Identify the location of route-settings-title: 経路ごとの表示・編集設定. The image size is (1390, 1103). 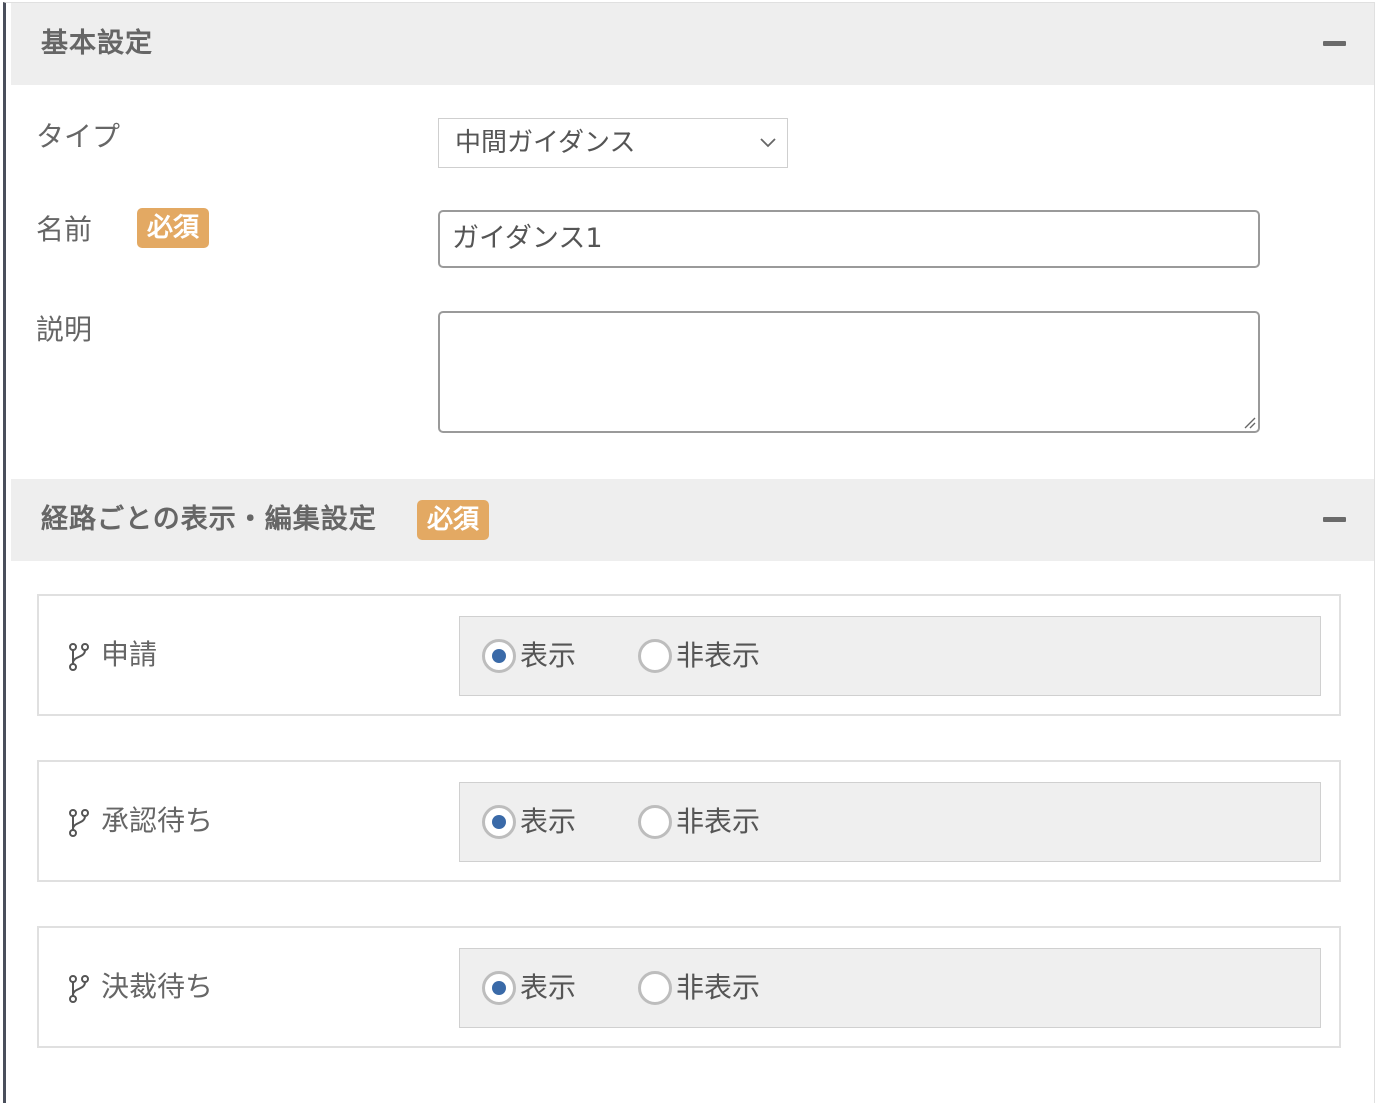
(209, 519).